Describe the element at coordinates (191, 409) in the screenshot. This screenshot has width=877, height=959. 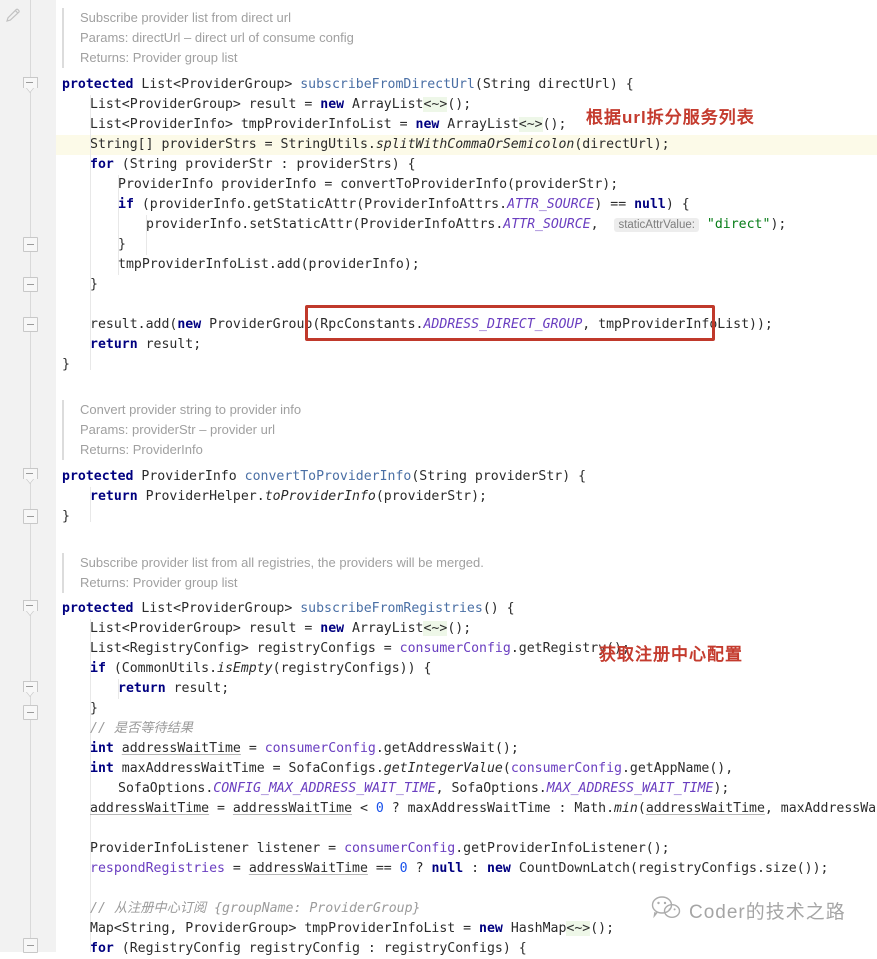
I see `javadoc-line: Convert provider string to provider info` at that location.